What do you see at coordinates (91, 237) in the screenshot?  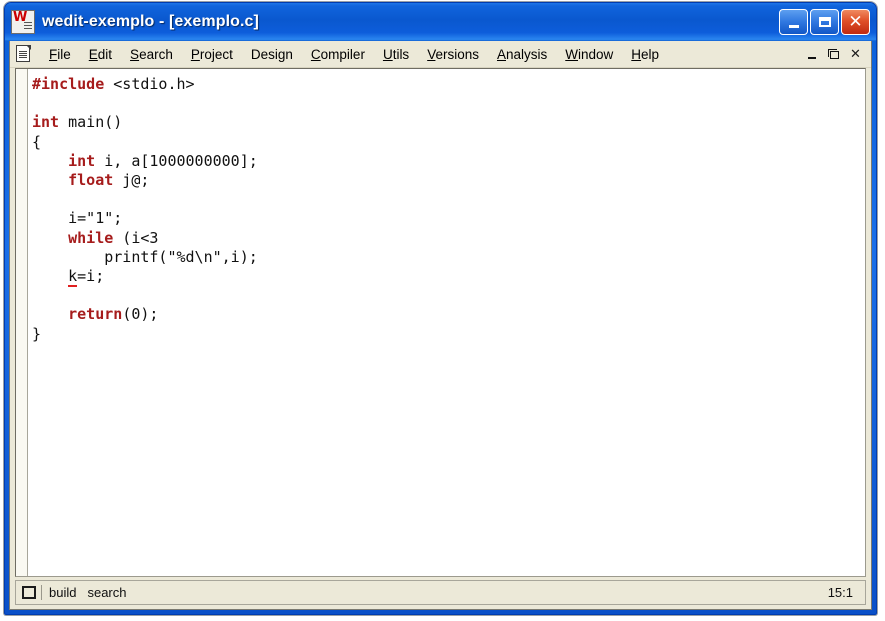 I see `code-keyword: while` at bounding box center [91, 237].